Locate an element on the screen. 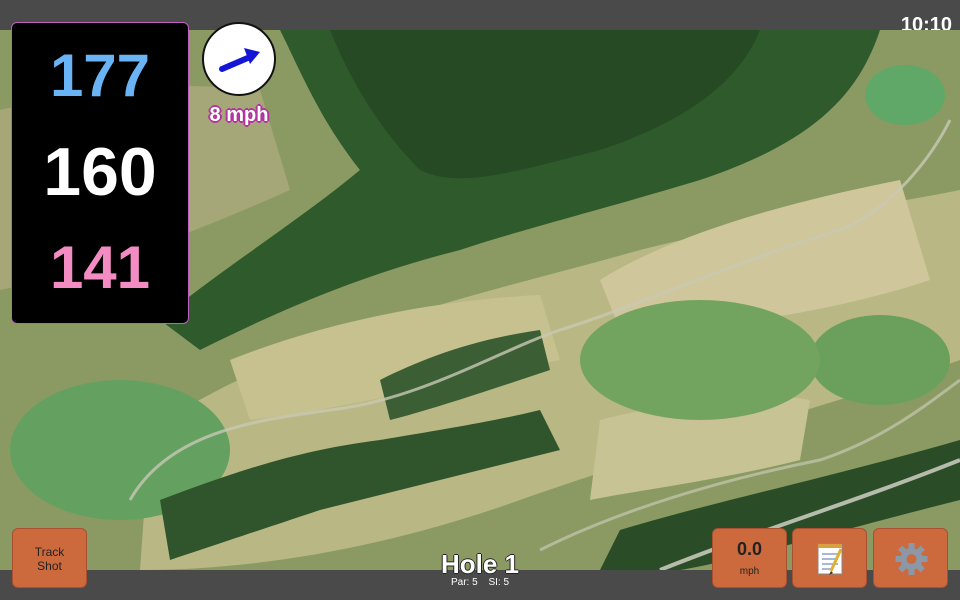 The image size is (960, 600). settings-button is located at coordinates (910, 558).